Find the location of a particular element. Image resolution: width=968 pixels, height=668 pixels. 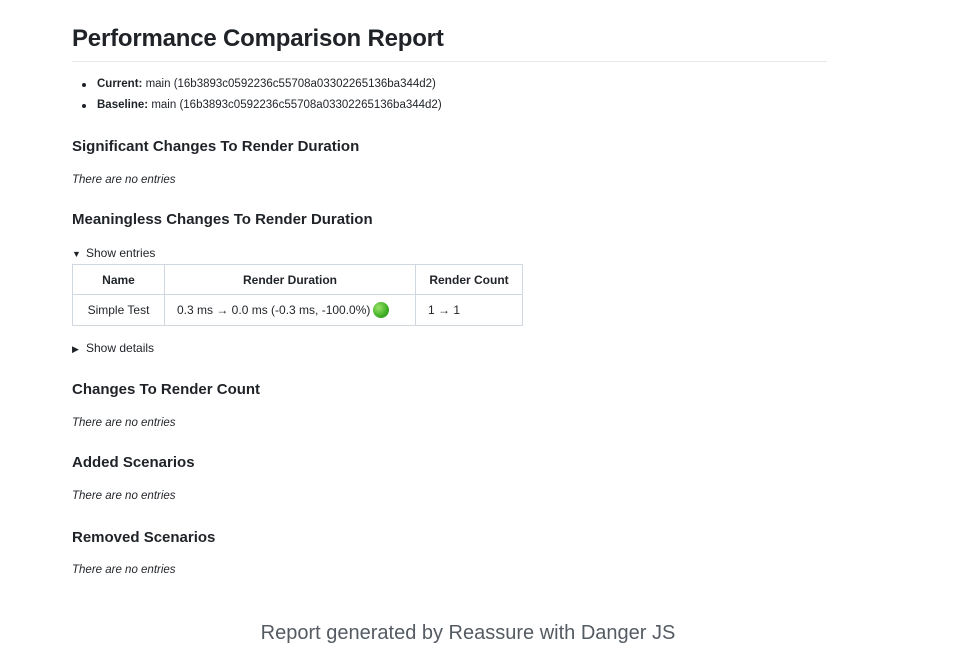

cell-render-duration: 0.3 ms → 0.0 ms (-0.3 ms, -100.0%) is located at coordinates (290, 310).